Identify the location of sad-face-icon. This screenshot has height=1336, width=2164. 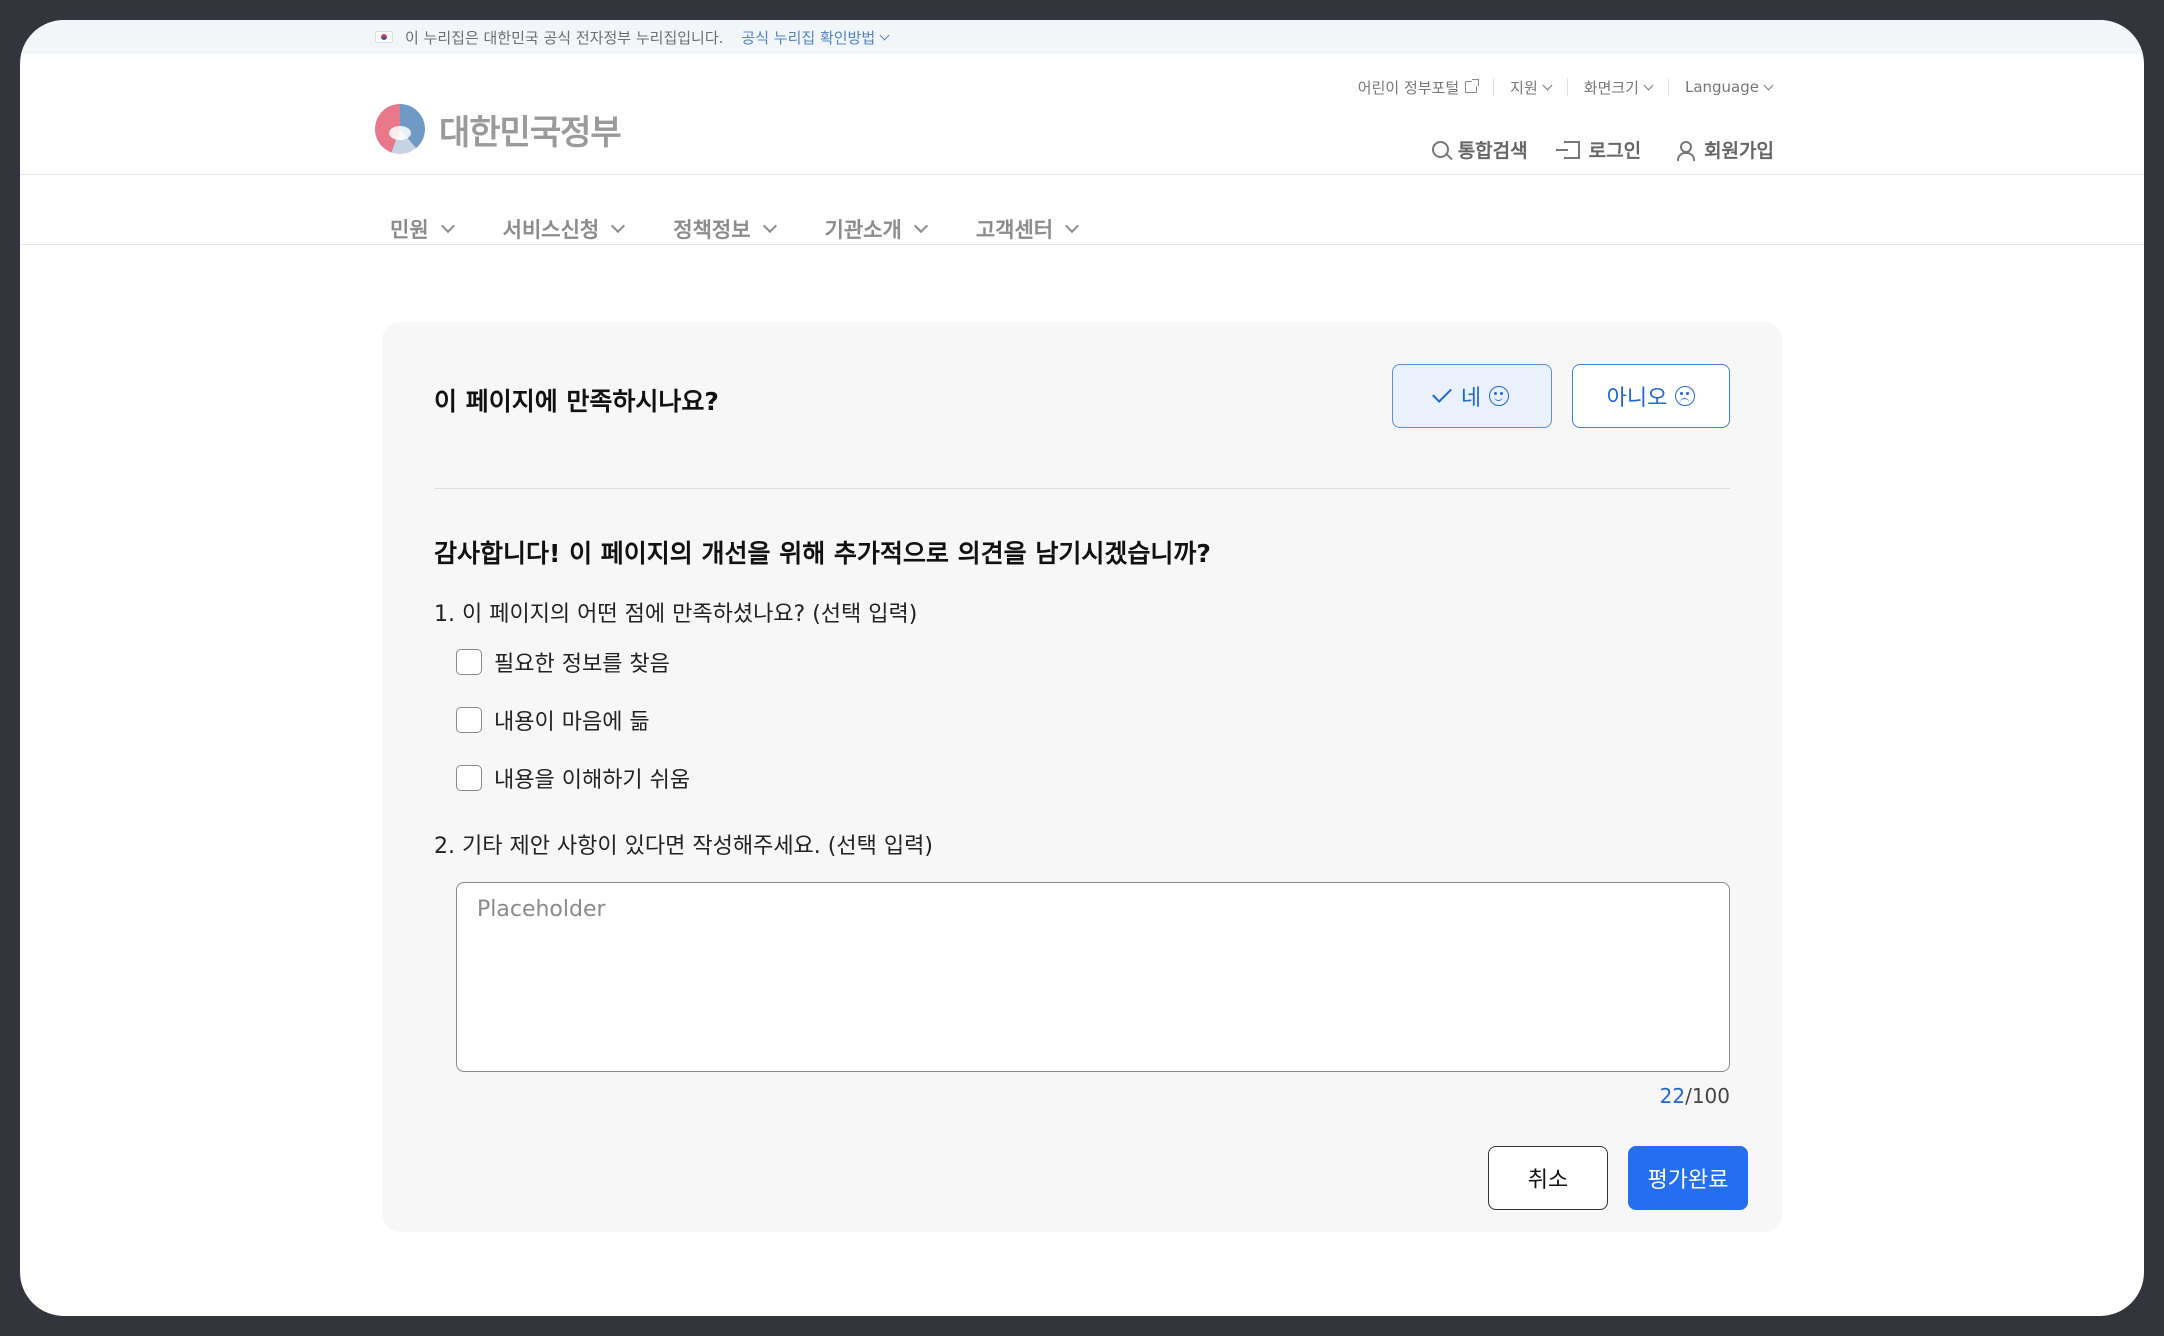
(1685, 396).